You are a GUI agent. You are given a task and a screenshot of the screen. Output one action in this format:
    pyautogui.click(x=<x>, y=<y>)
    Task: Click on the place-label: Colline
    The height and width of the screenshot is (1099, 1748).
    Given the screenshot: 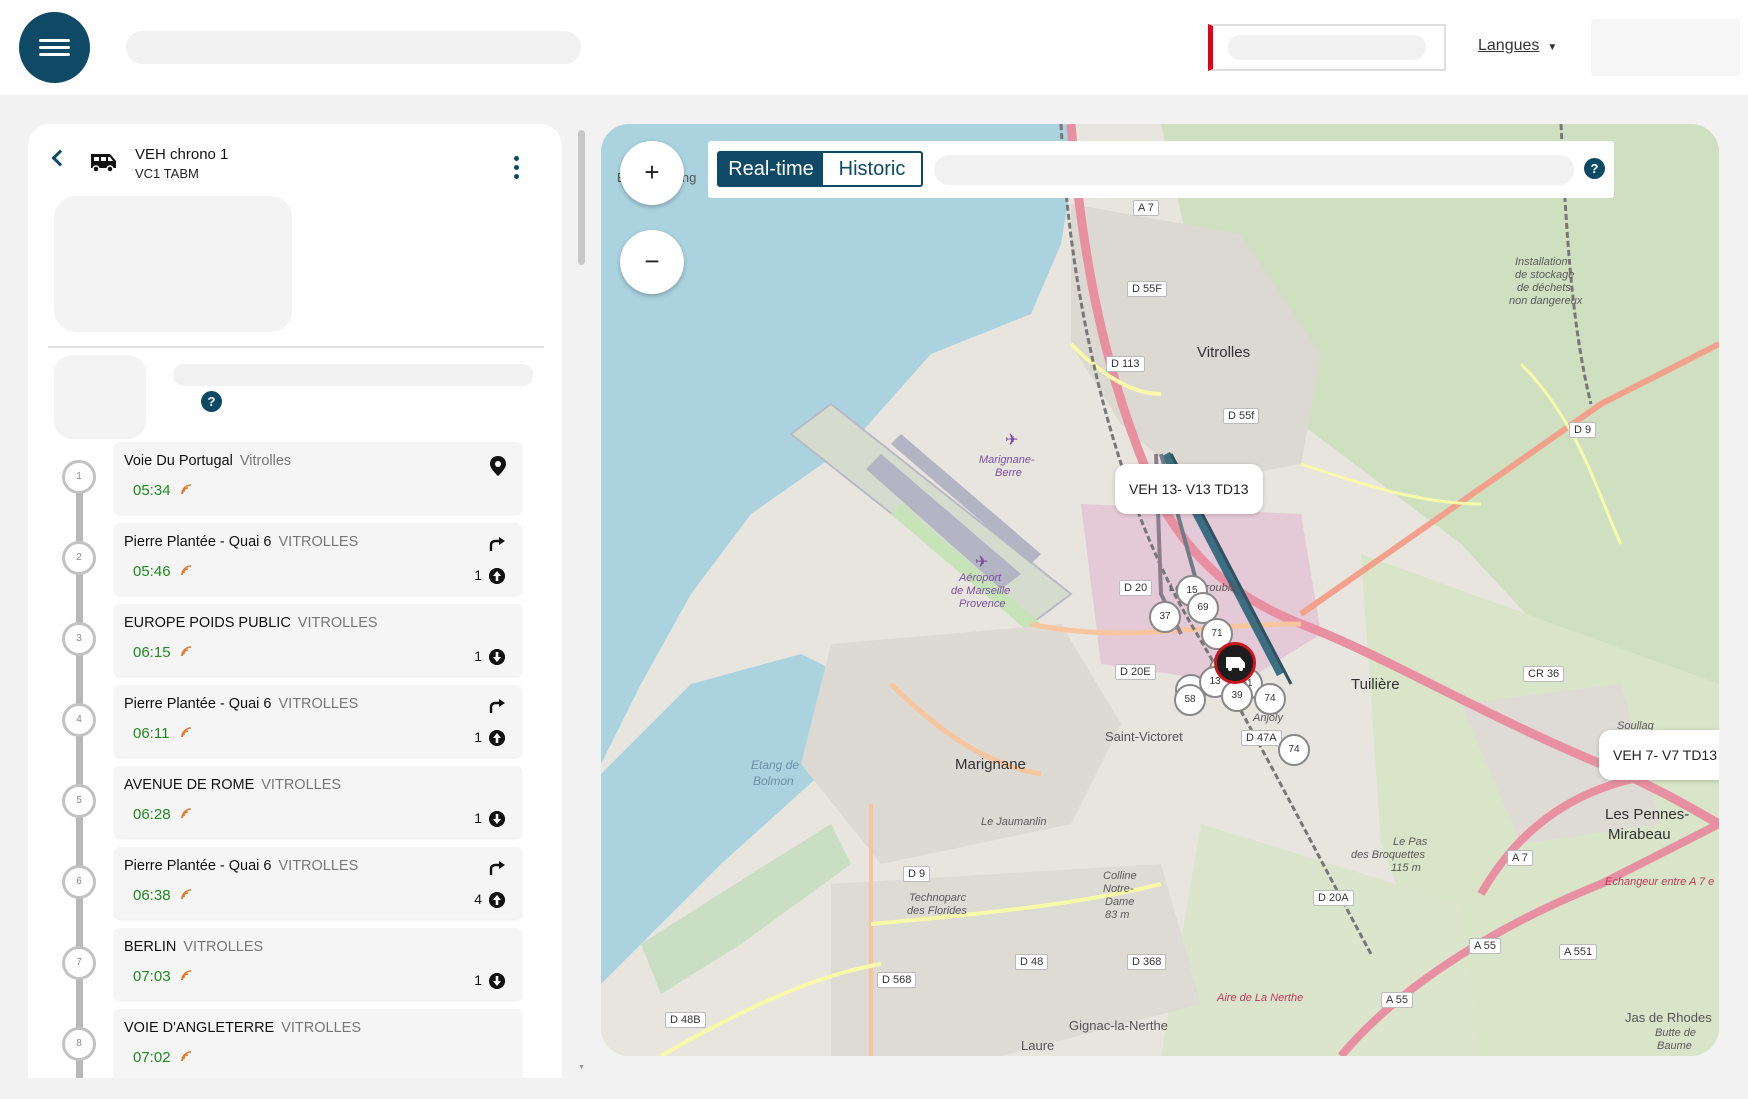 What is the action you would take?
    pyautogui.click(x=1120, y=876)
    